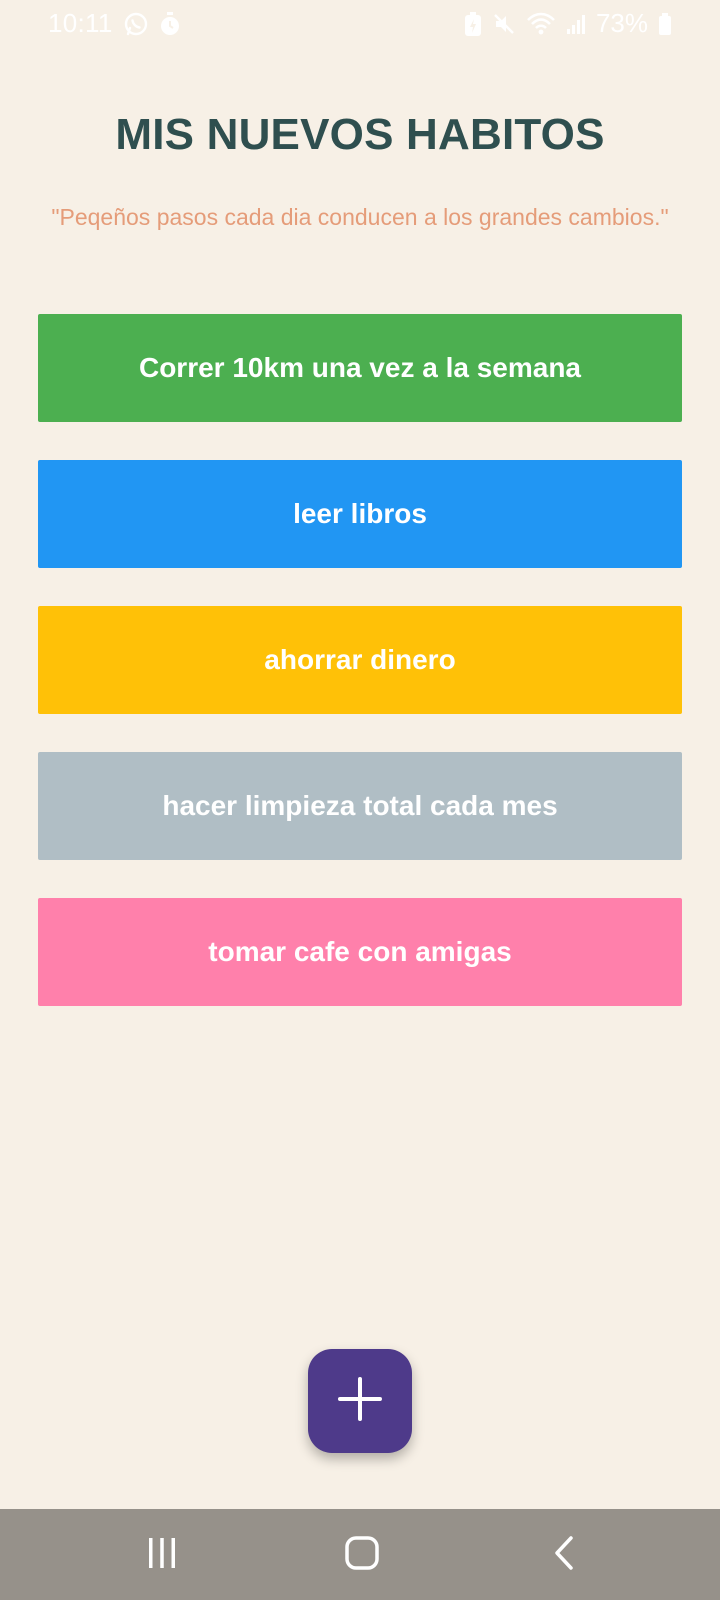 The height and width of the screenshot is (1600, 720). I want to click on plus-icon, so click(360, 1401).